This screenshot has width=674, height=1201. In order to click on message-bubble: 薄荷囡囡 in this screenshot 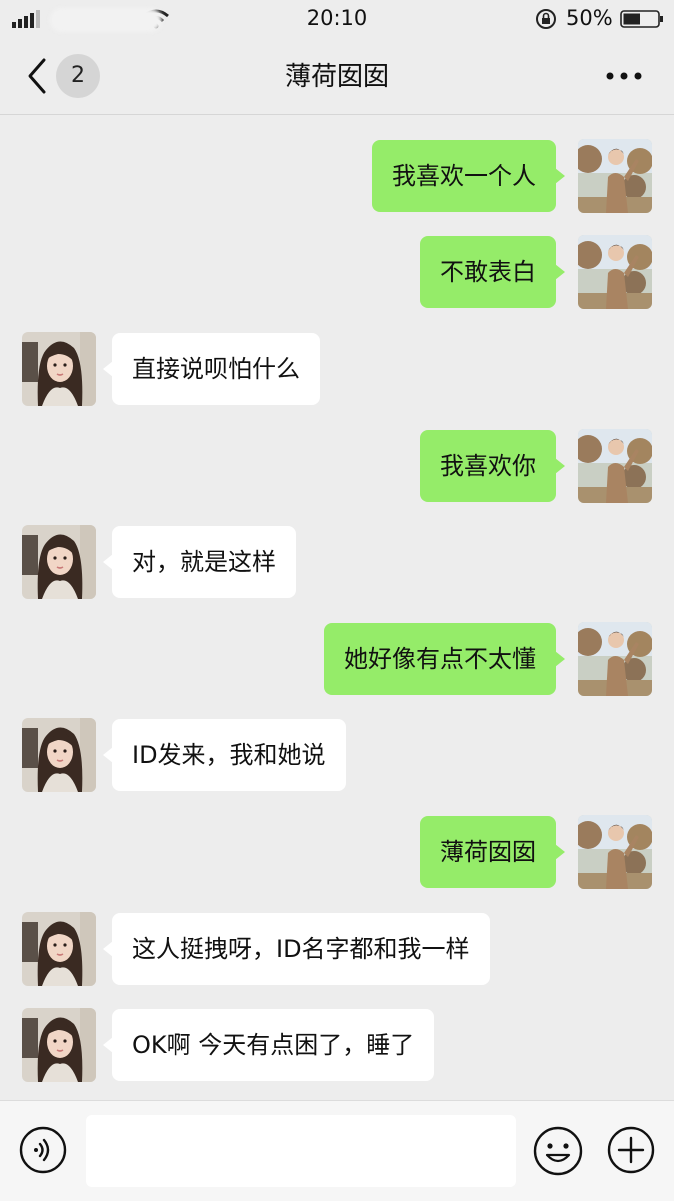, I will do `click(492, 852)`.